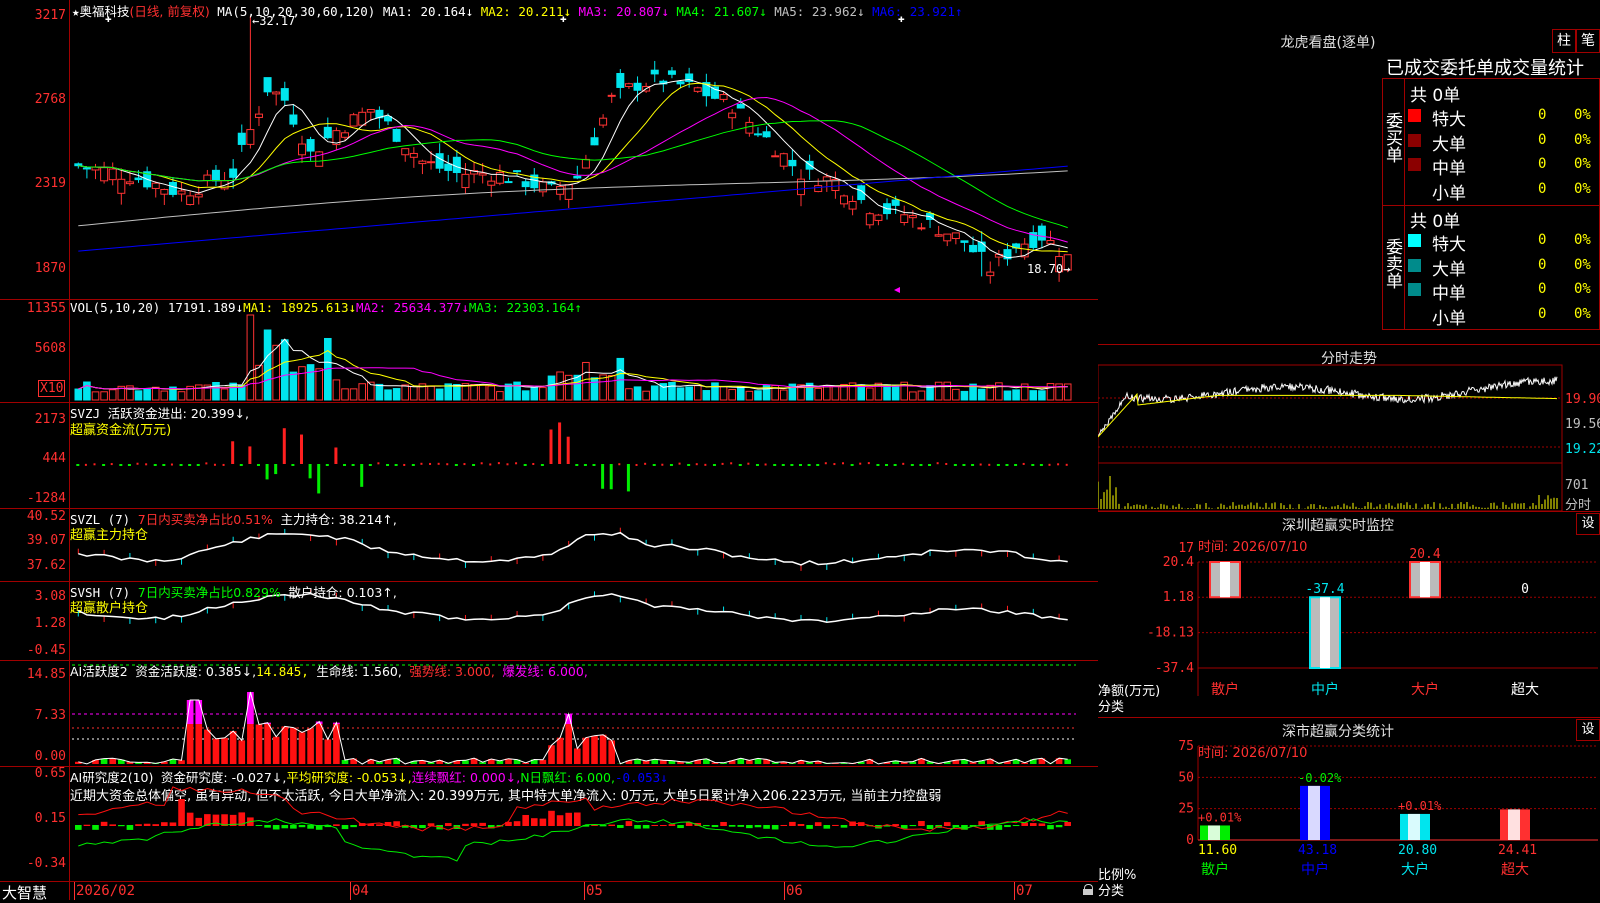 This screenshot has width=1600, height=903. Describe the element at coordinates (1564, 41) in the screenshot. I see `bar-mode-button: 柱` at that location.